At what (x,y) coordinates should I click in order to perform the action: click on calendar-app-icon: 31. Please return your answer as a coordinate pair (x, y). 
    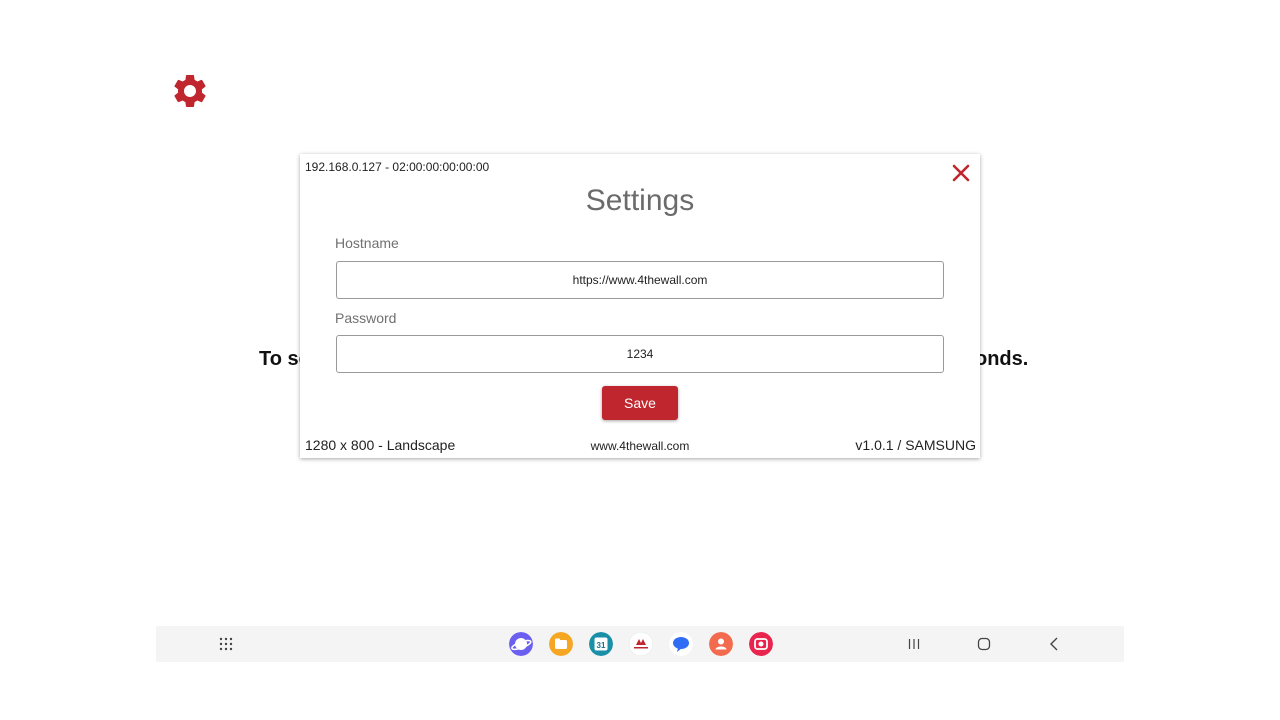
    Looking at the image, I should click on (601, 644).